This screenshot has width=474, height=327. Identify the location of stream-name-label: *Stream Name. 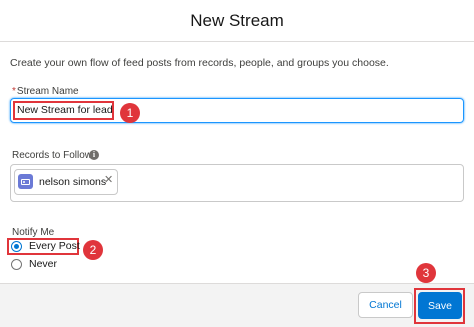
(45, 91).